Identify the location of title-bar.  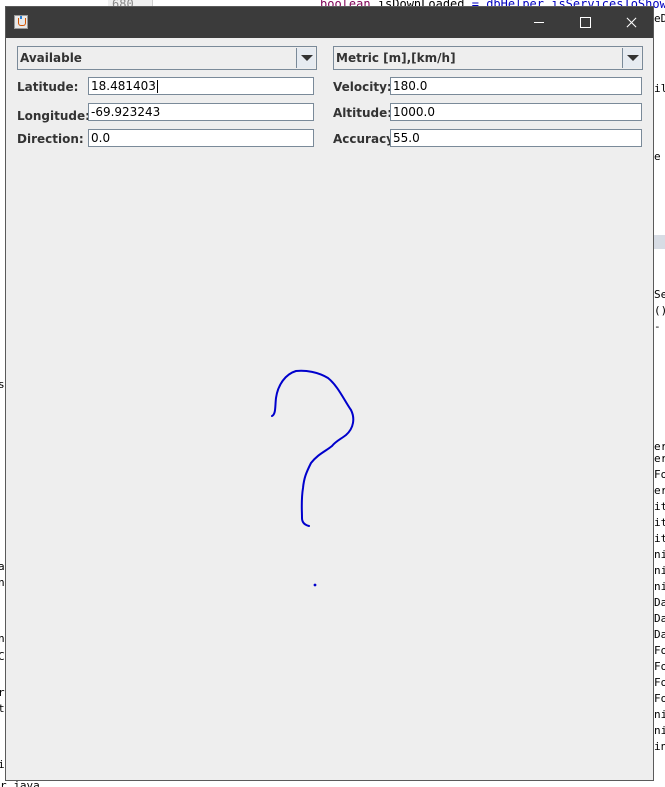
(329, 22).